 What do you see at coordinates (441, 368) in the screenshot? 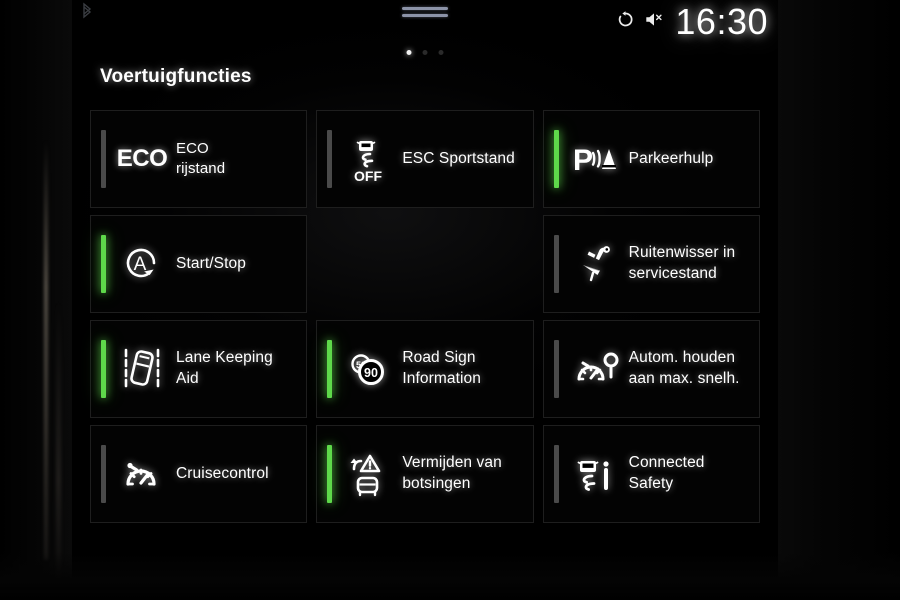
I see `tile-label: Road Sign Information` at bounding box center [441, 368].